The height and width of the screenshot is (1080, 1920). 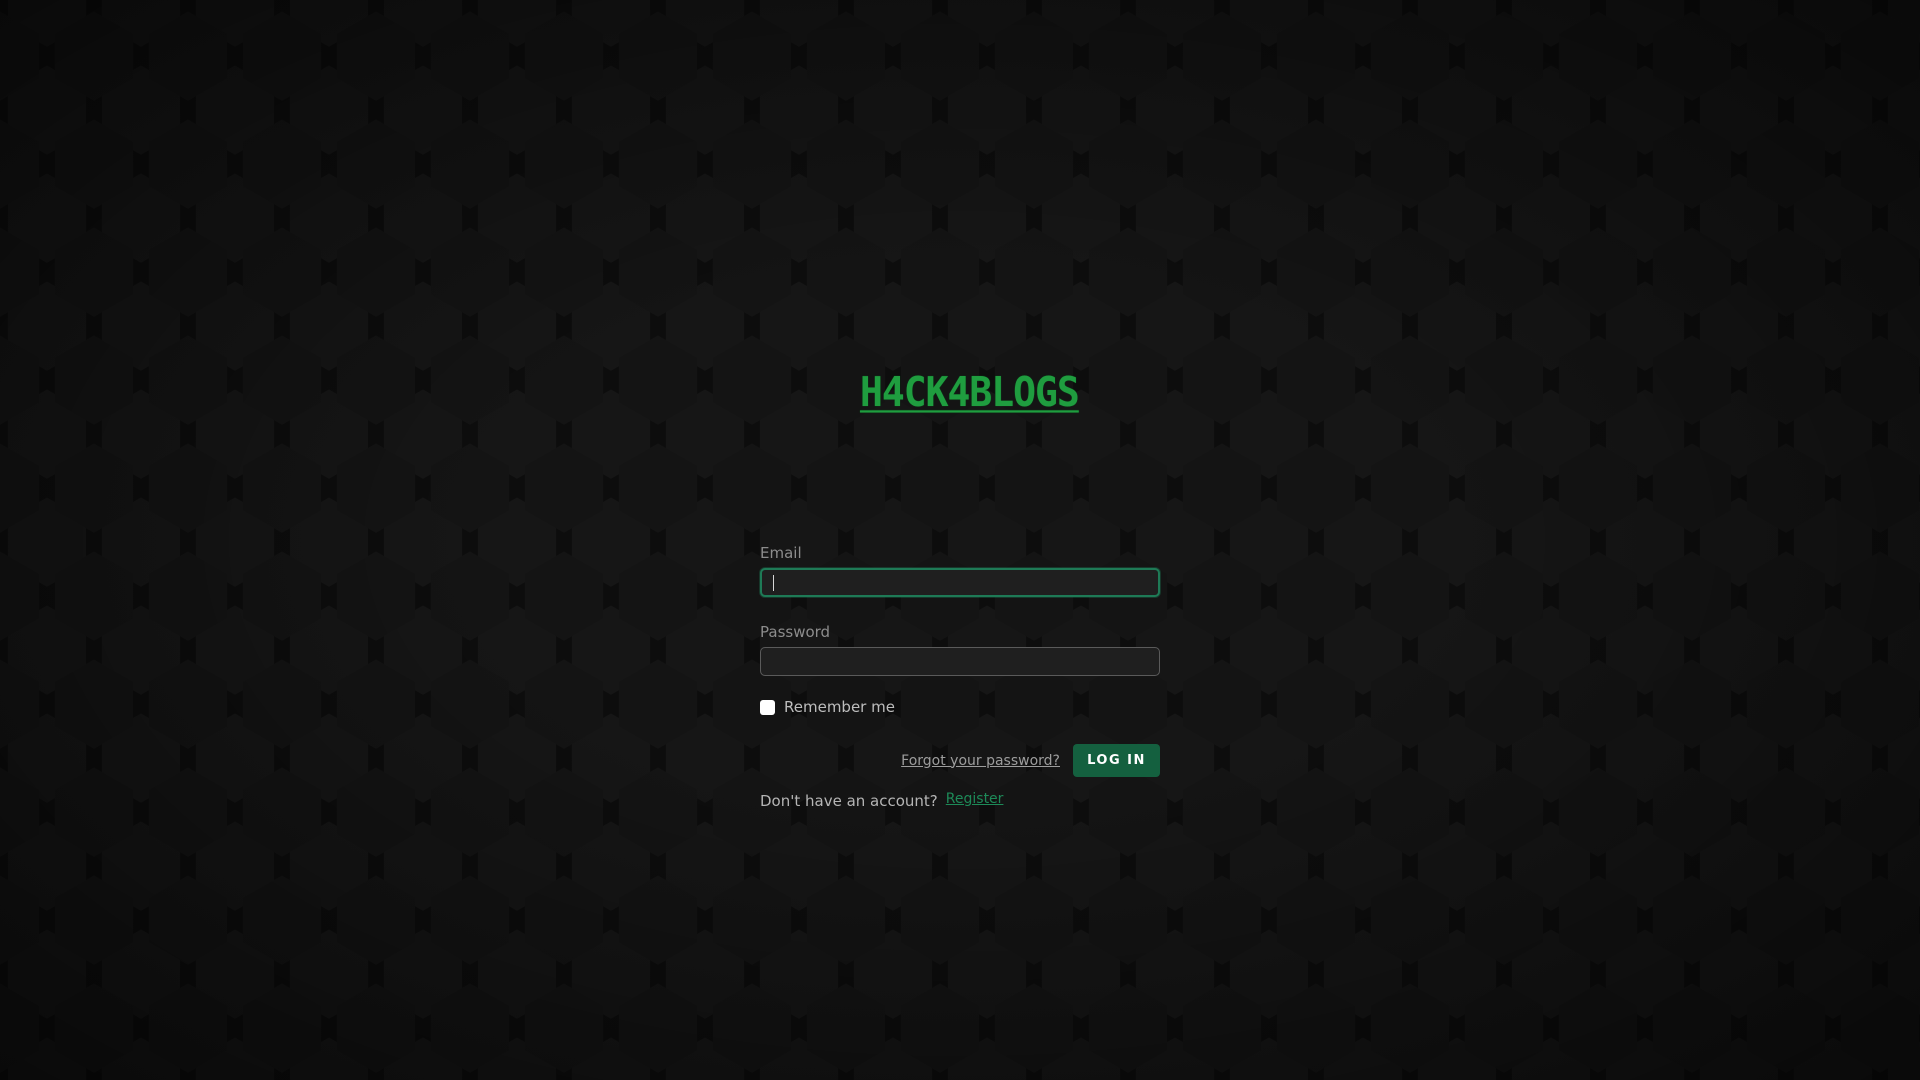 What do you see at coordinates (795, 632) in the screenshot?
I see `password-label: Password` at bounding box center [795, 632].